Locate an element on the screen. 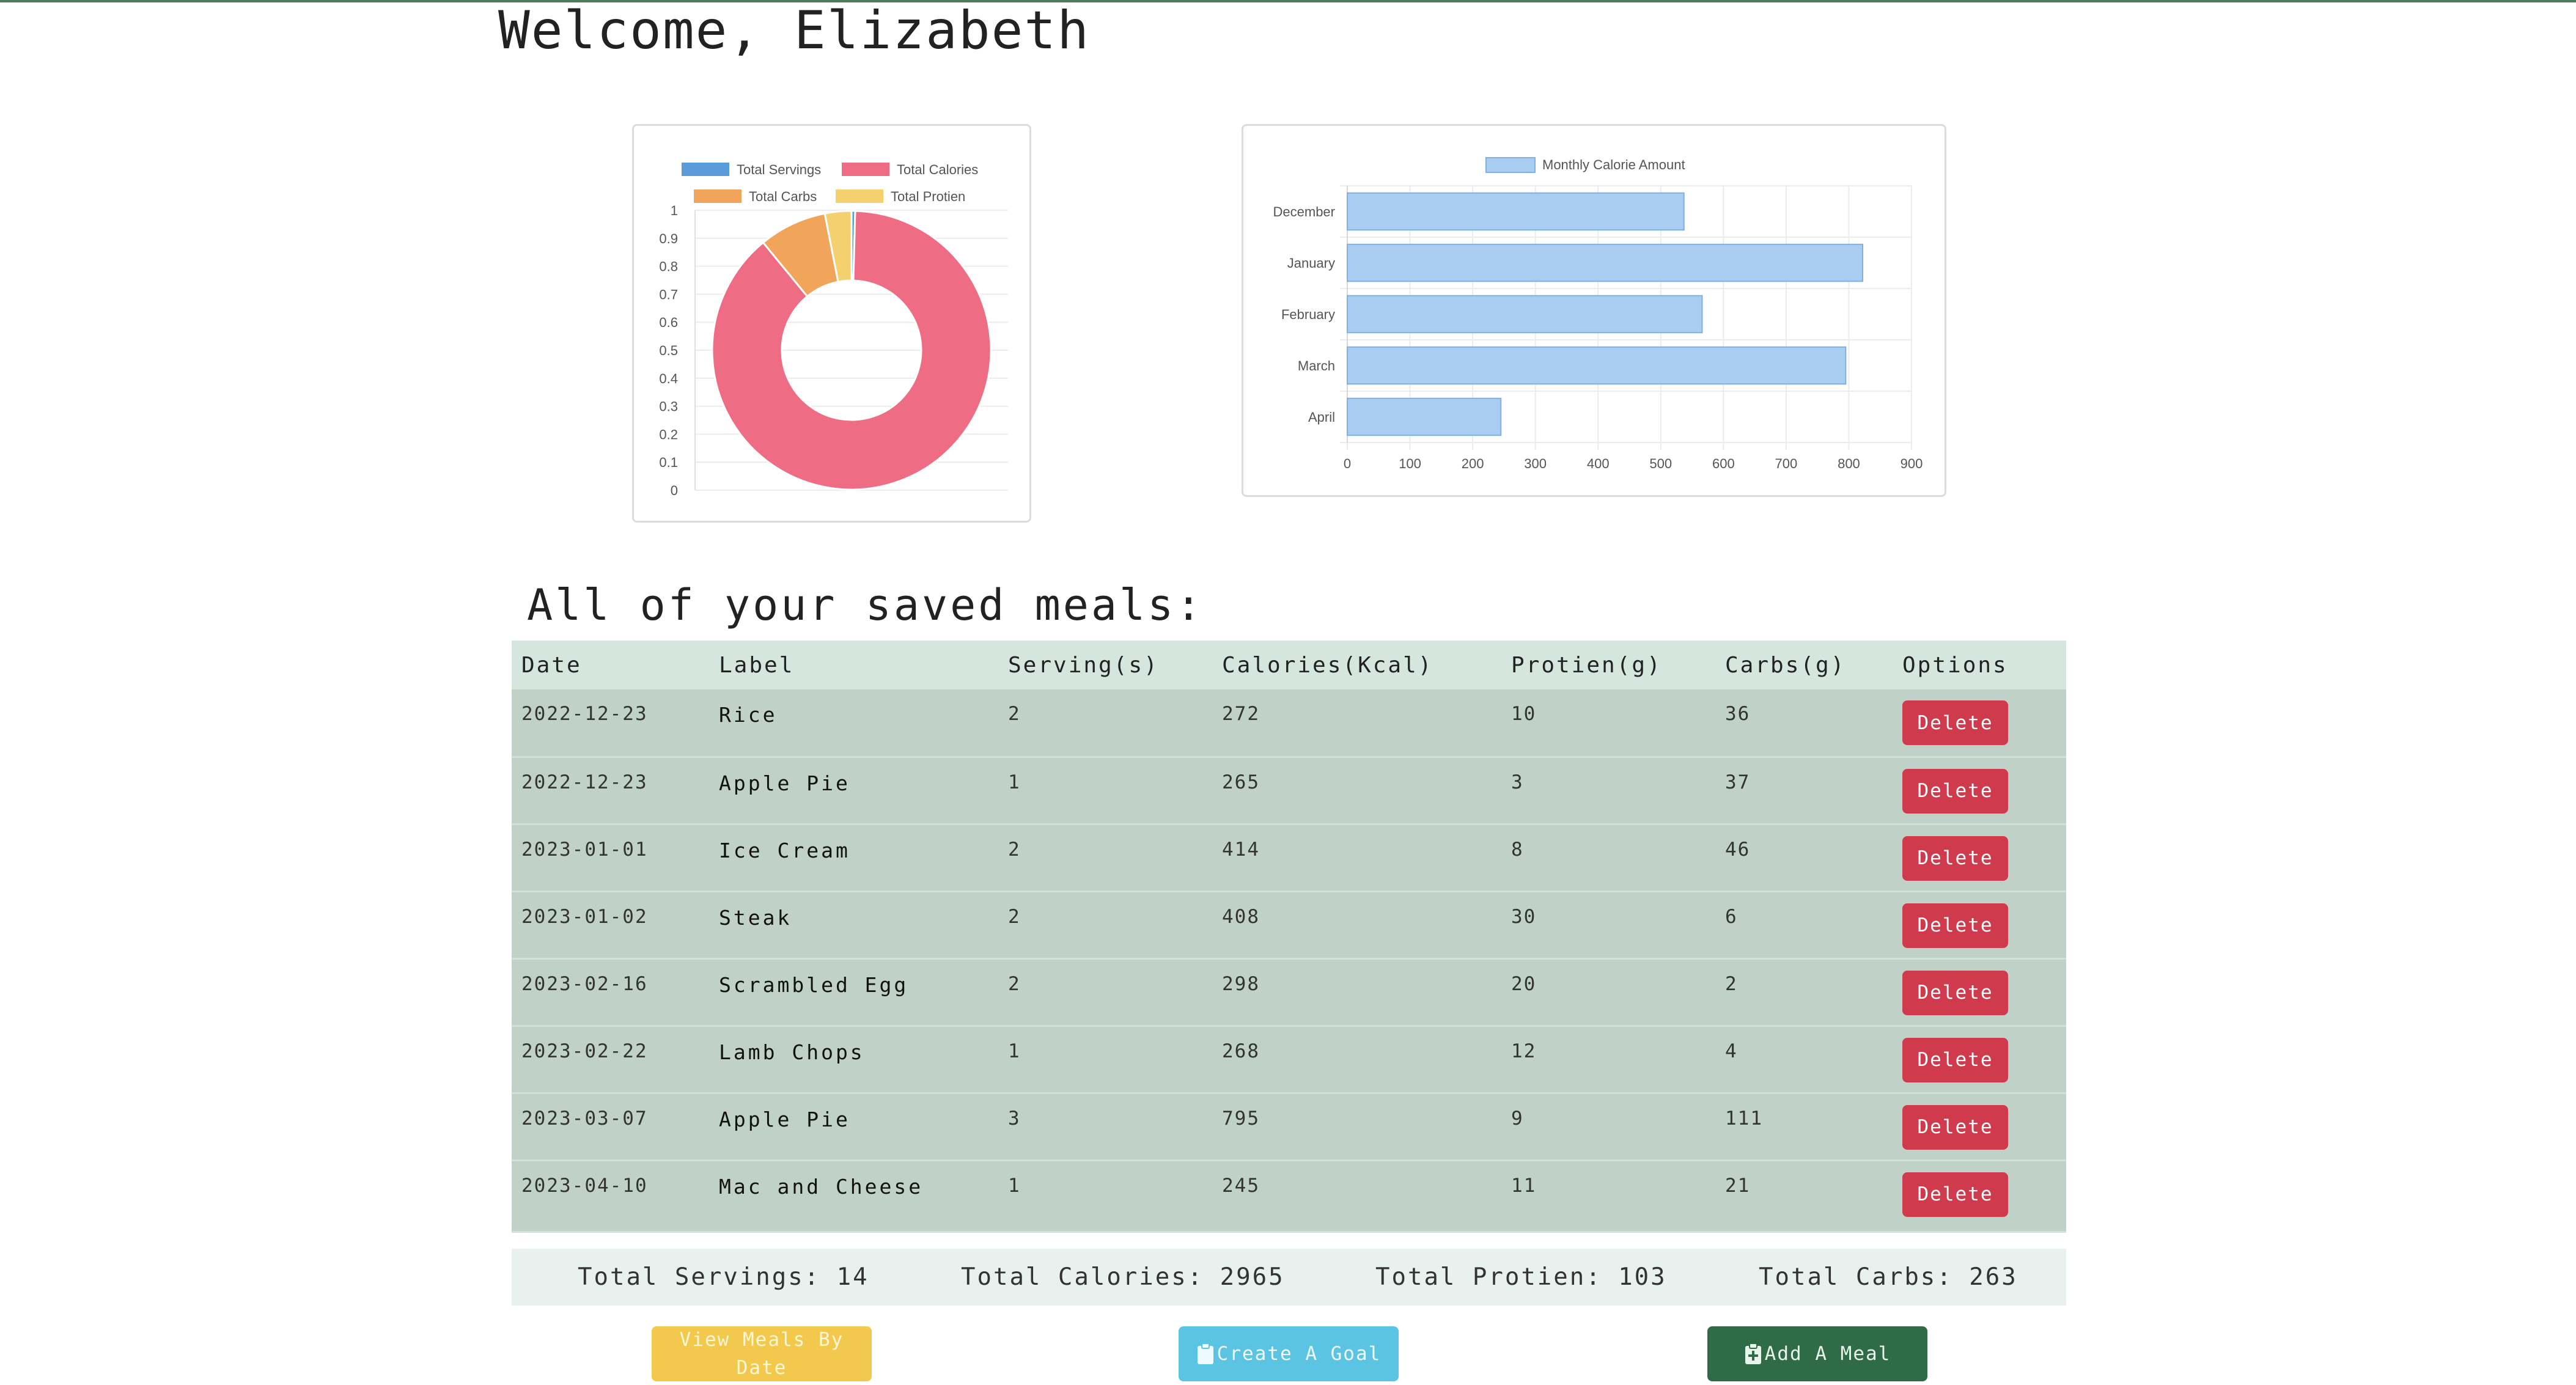  meal-date: 2022-12-23 is located at coordinates (610, 791).